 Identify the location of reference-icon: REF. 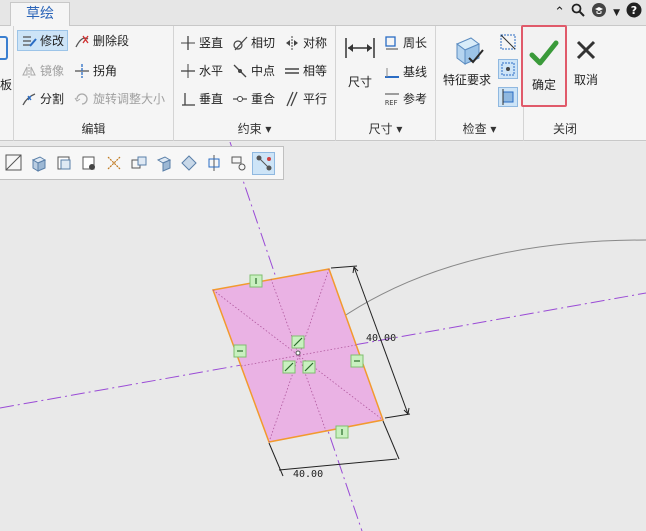
(392, 99).